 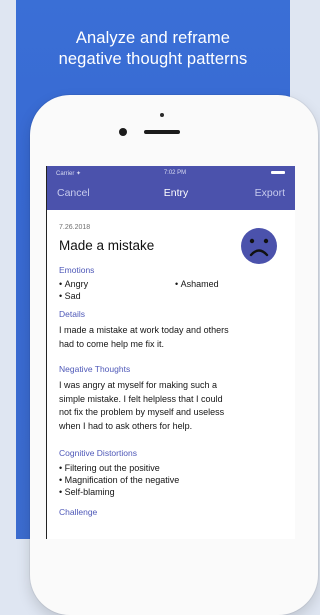 I want to click on emotion-item: • Angry, so click(x=74, y=284).